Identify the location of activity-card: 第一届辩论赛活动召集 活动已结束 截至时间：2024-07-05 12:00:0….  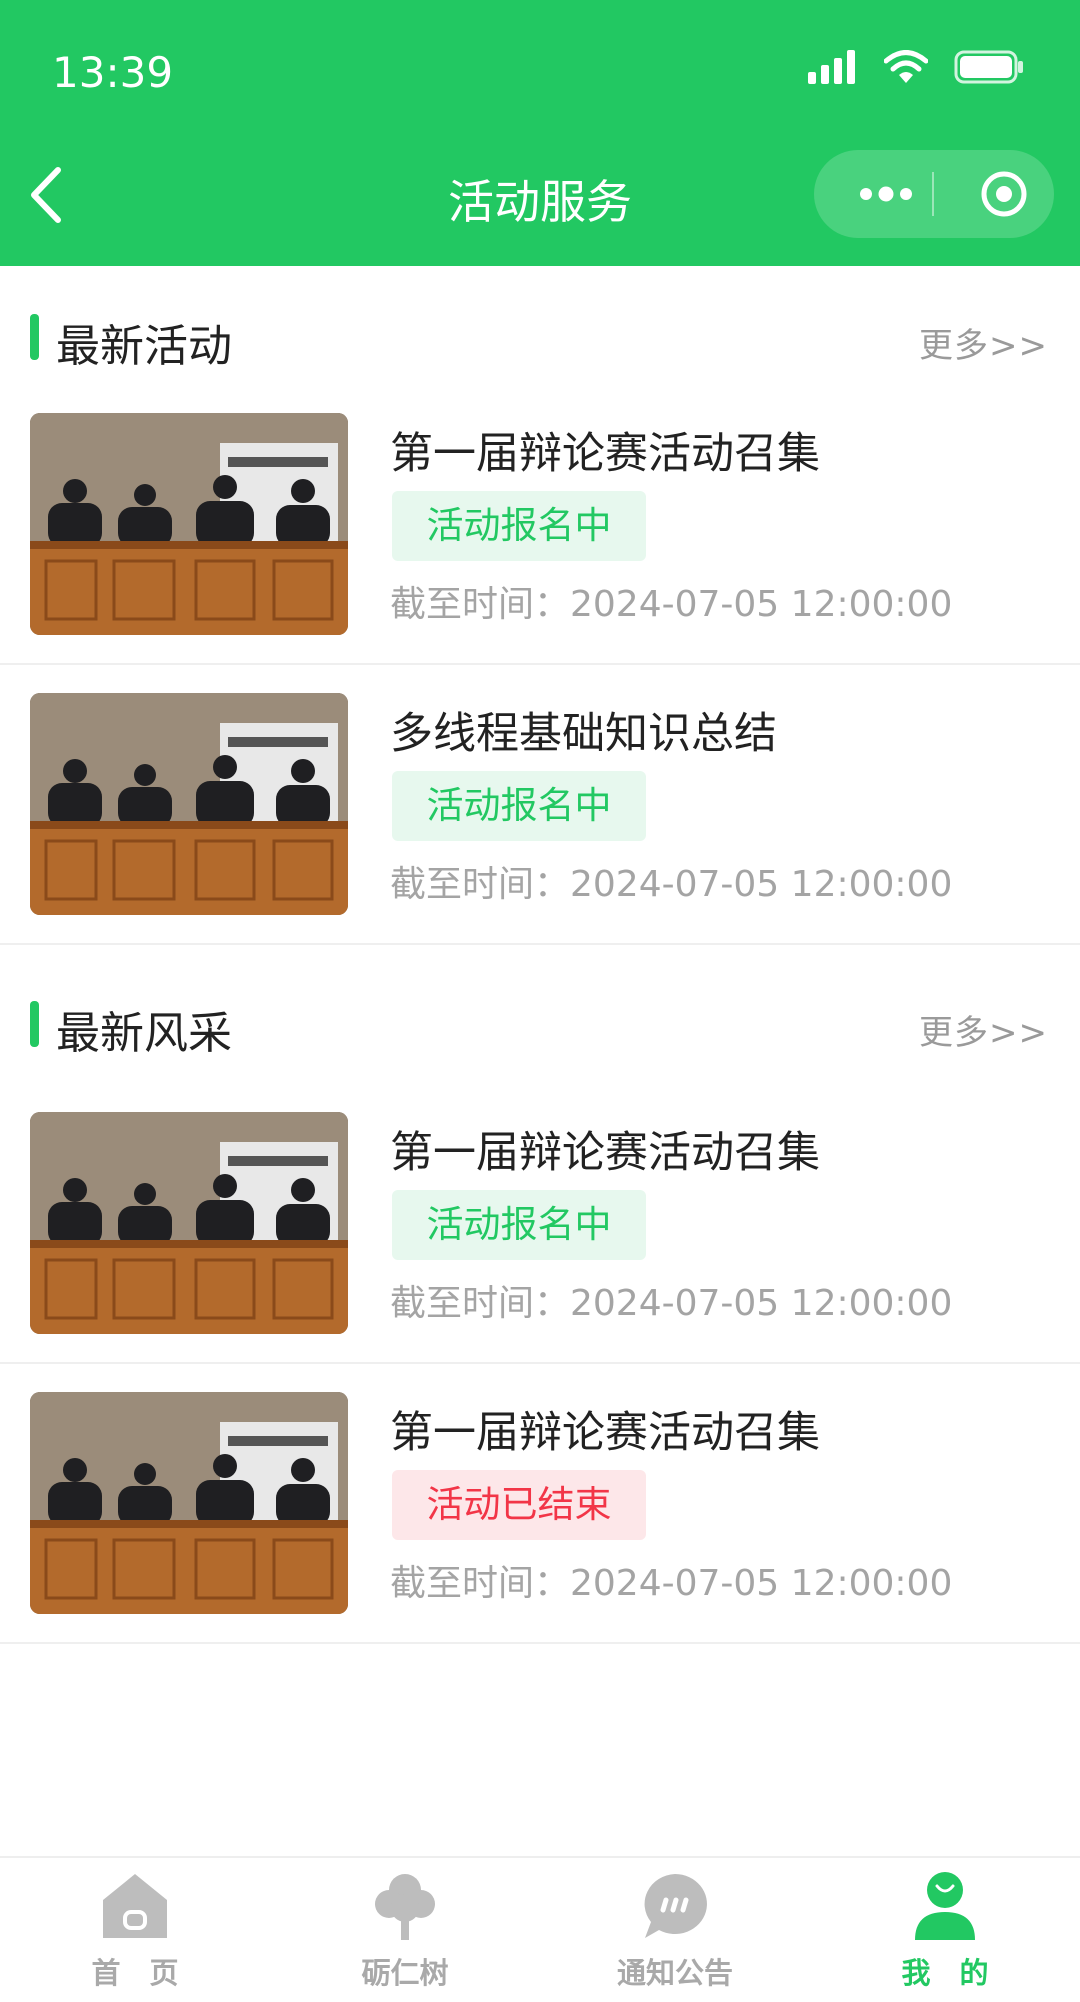
(540, 1503).